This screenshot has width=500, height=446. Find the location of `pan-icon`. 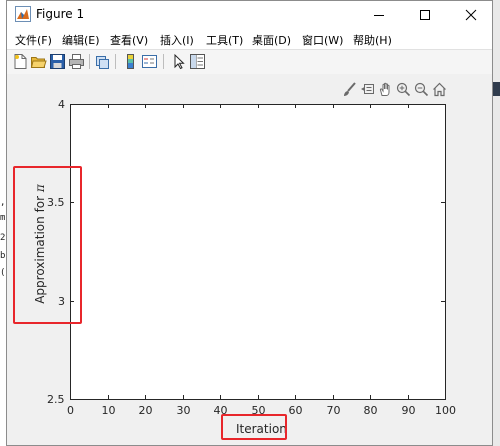

pan-icon is located at coordinates (385, 89).